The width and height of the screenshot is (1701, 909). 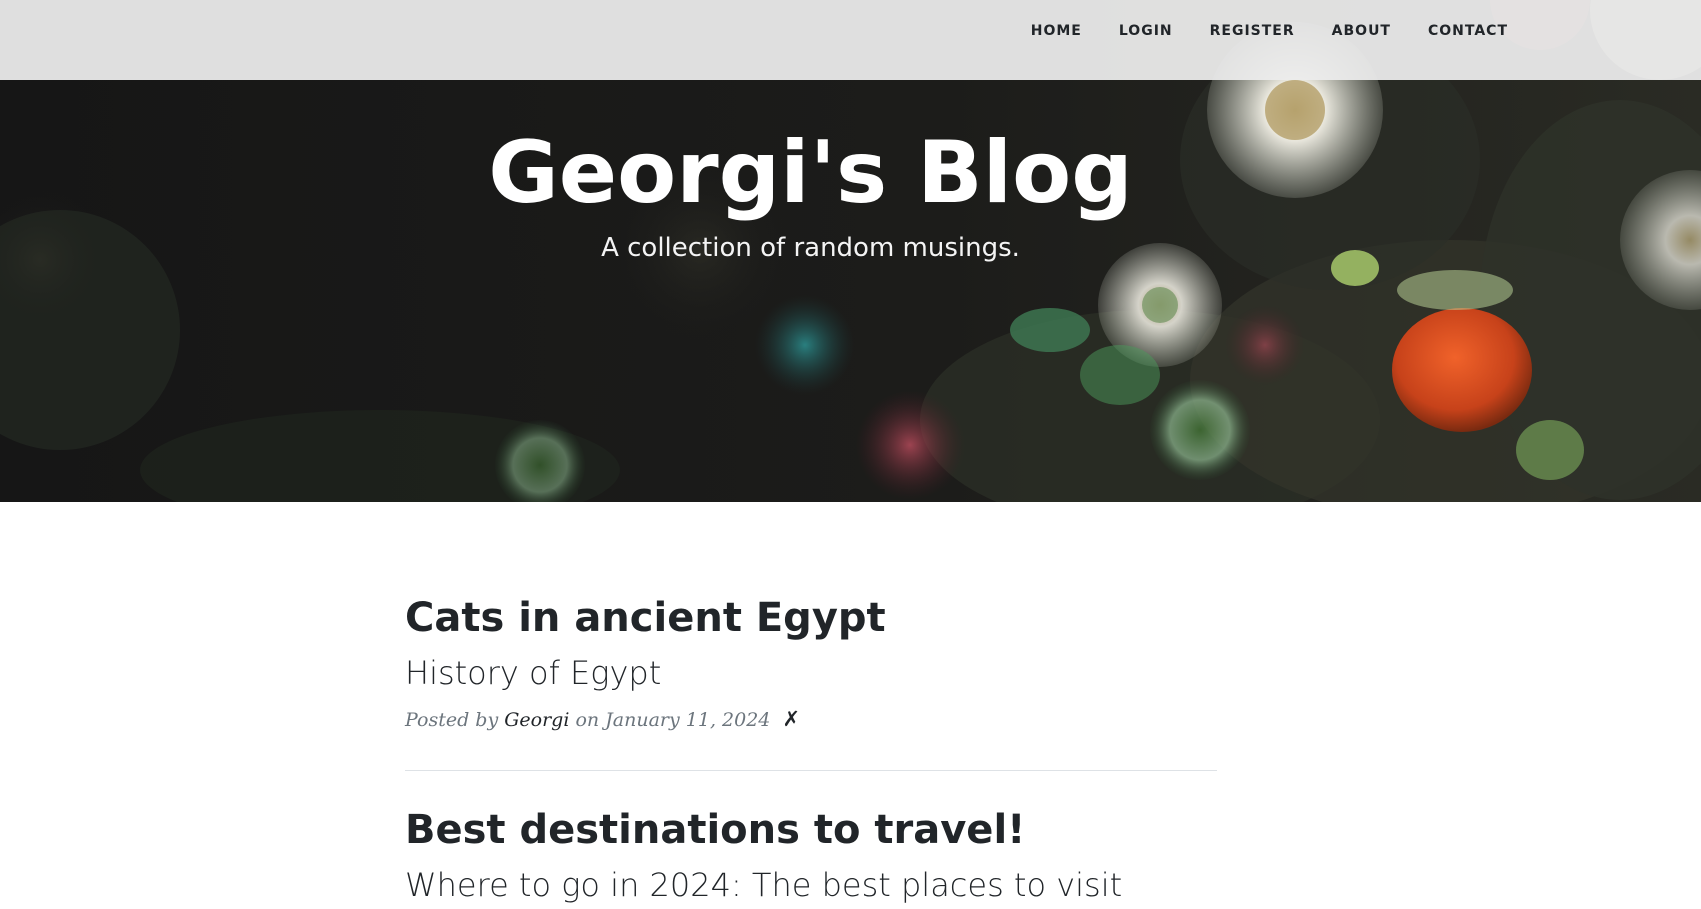 What do you see at coordinates (811, 770) in the screenshot?
I see `post-divider` at bounding box center [811, 770].